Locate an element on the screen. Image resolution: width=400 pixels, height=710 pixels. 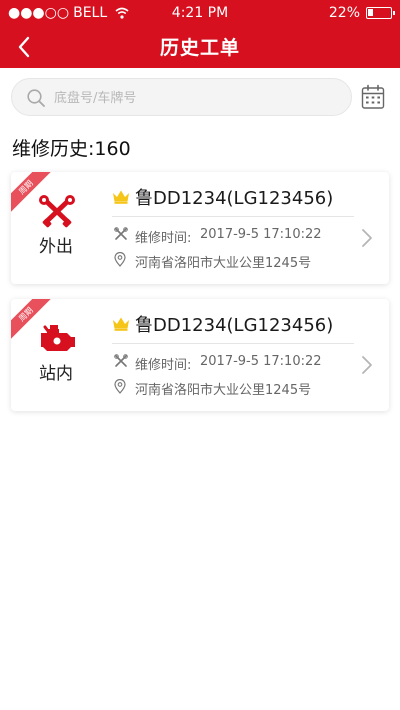
app-header: ●●●○○ BELL 4:21 PM 22% 历史工单 is located at coordinates (200, 34).